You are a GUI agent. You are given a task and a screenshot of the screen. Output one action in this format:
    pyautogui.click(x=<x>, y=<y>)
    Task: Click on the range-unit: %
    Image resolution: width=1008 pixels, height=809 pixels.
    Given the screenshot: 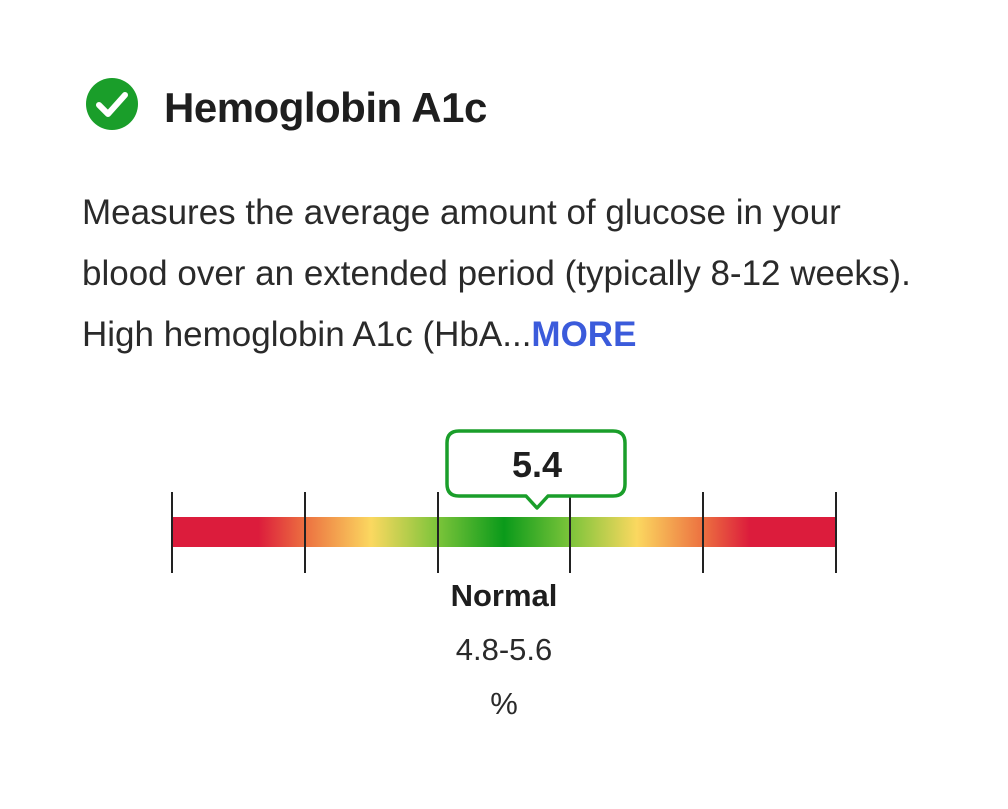 What is the action you would take?
    pyautogui.click(x=504, y=703)
    